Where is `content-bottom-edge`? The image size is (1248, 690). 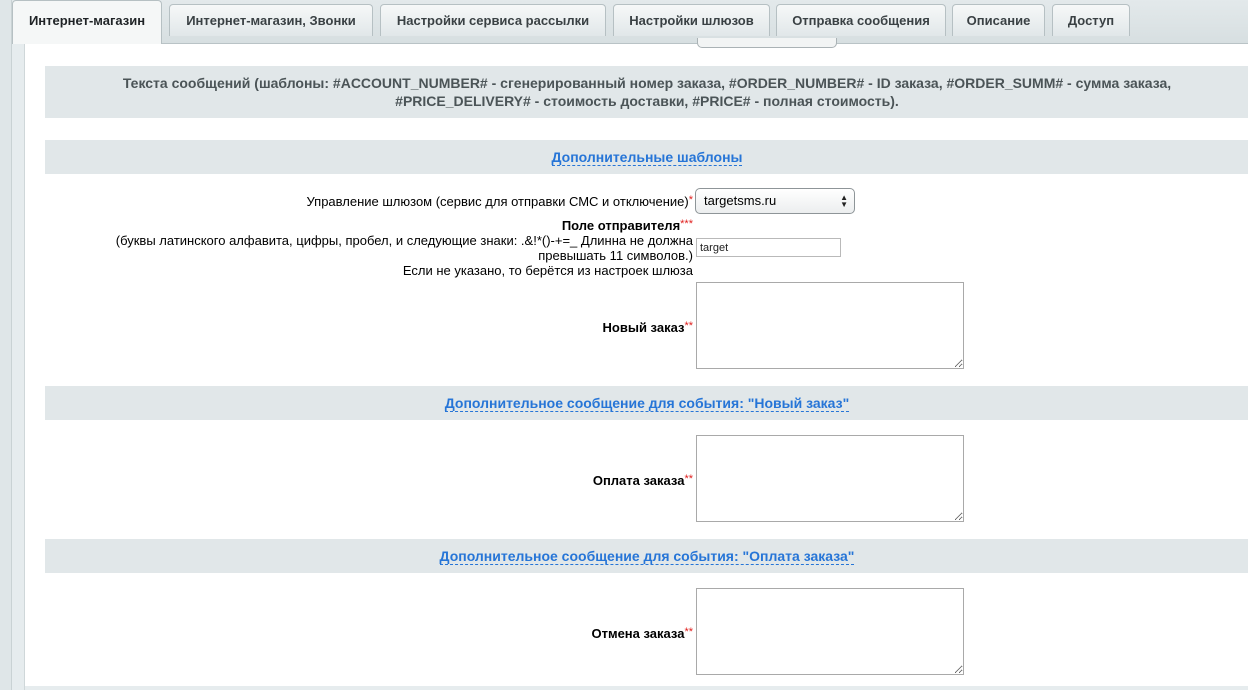 content-bottom-edge is located at coordinates (636, 688).